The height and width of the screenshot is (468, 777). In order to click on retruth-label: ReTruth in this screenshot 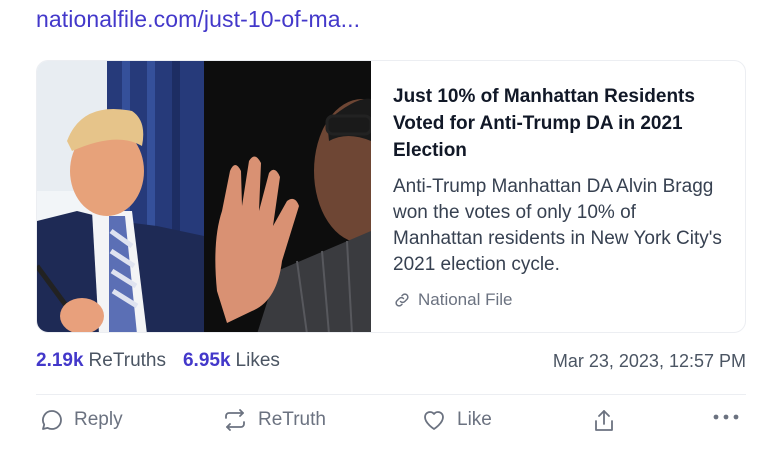, I will do `click(292, 419)`.